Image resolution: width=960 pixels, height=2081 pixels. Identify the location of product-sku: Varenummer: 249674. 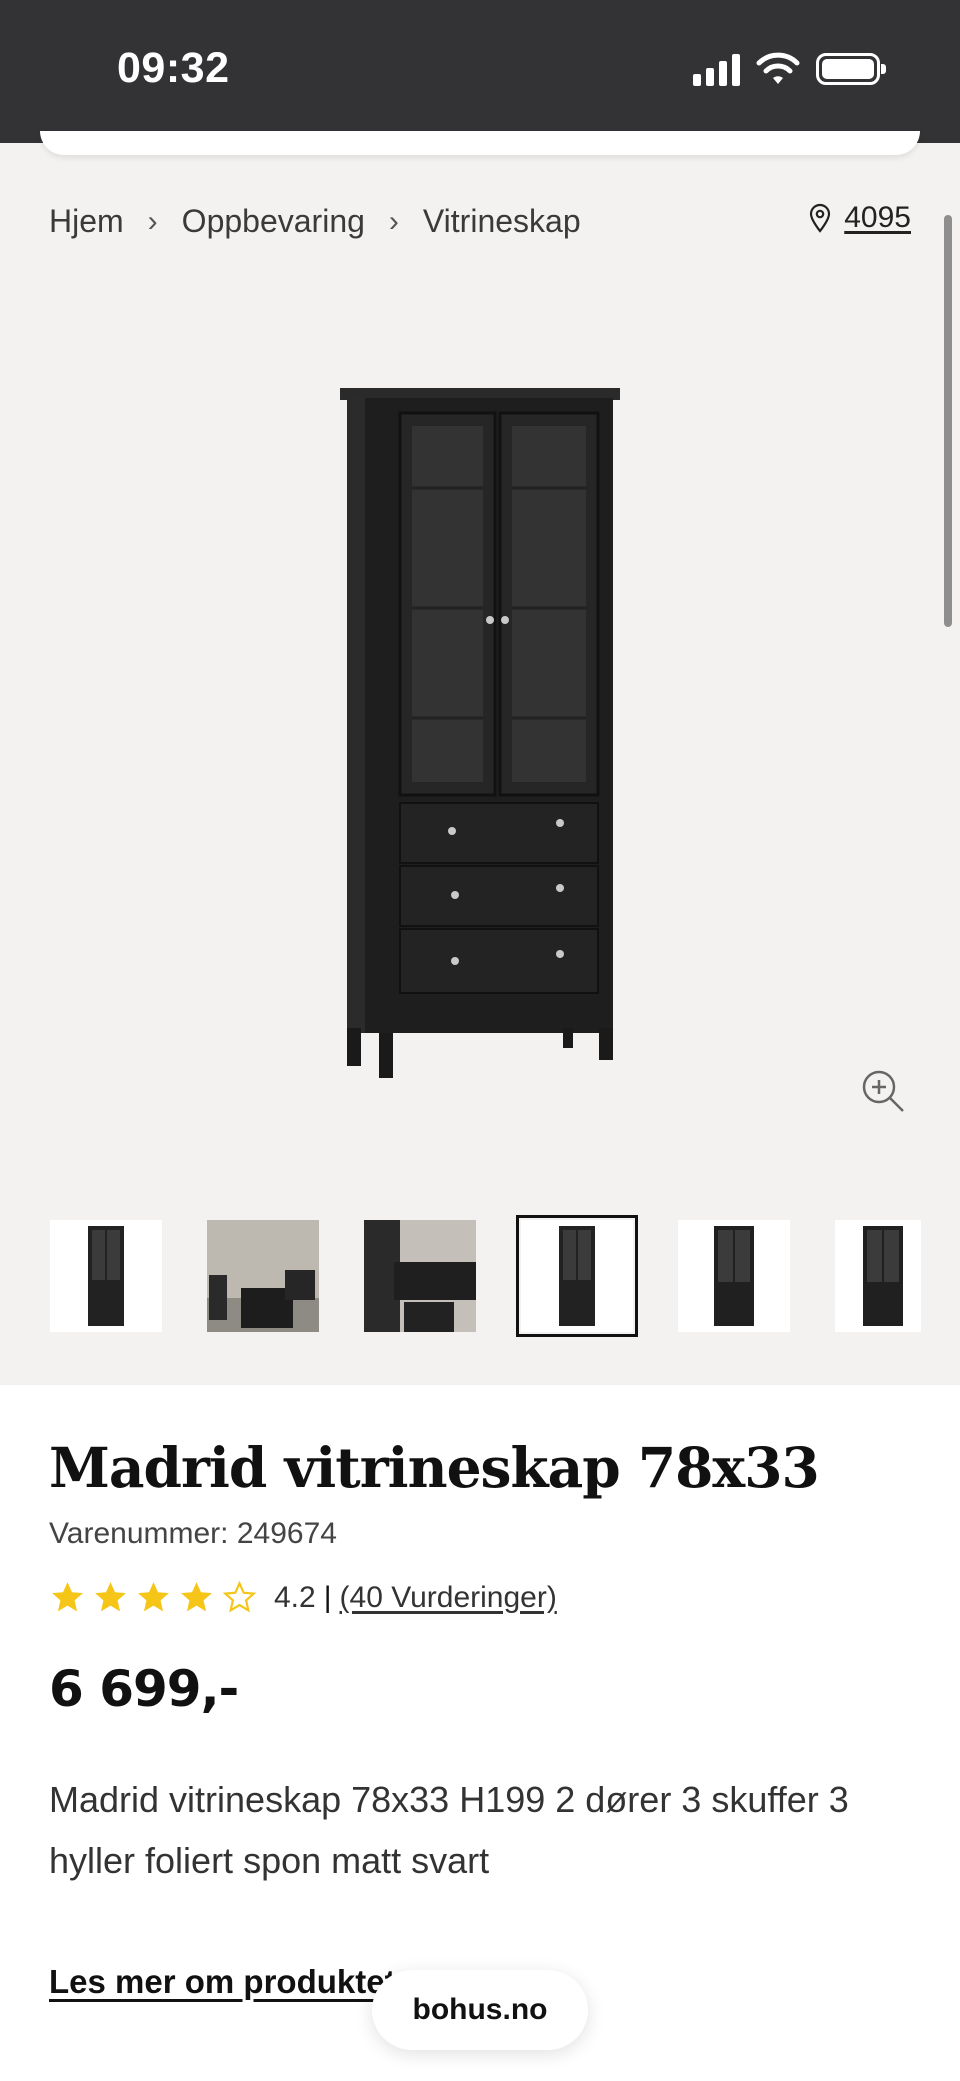
(193, 1533).